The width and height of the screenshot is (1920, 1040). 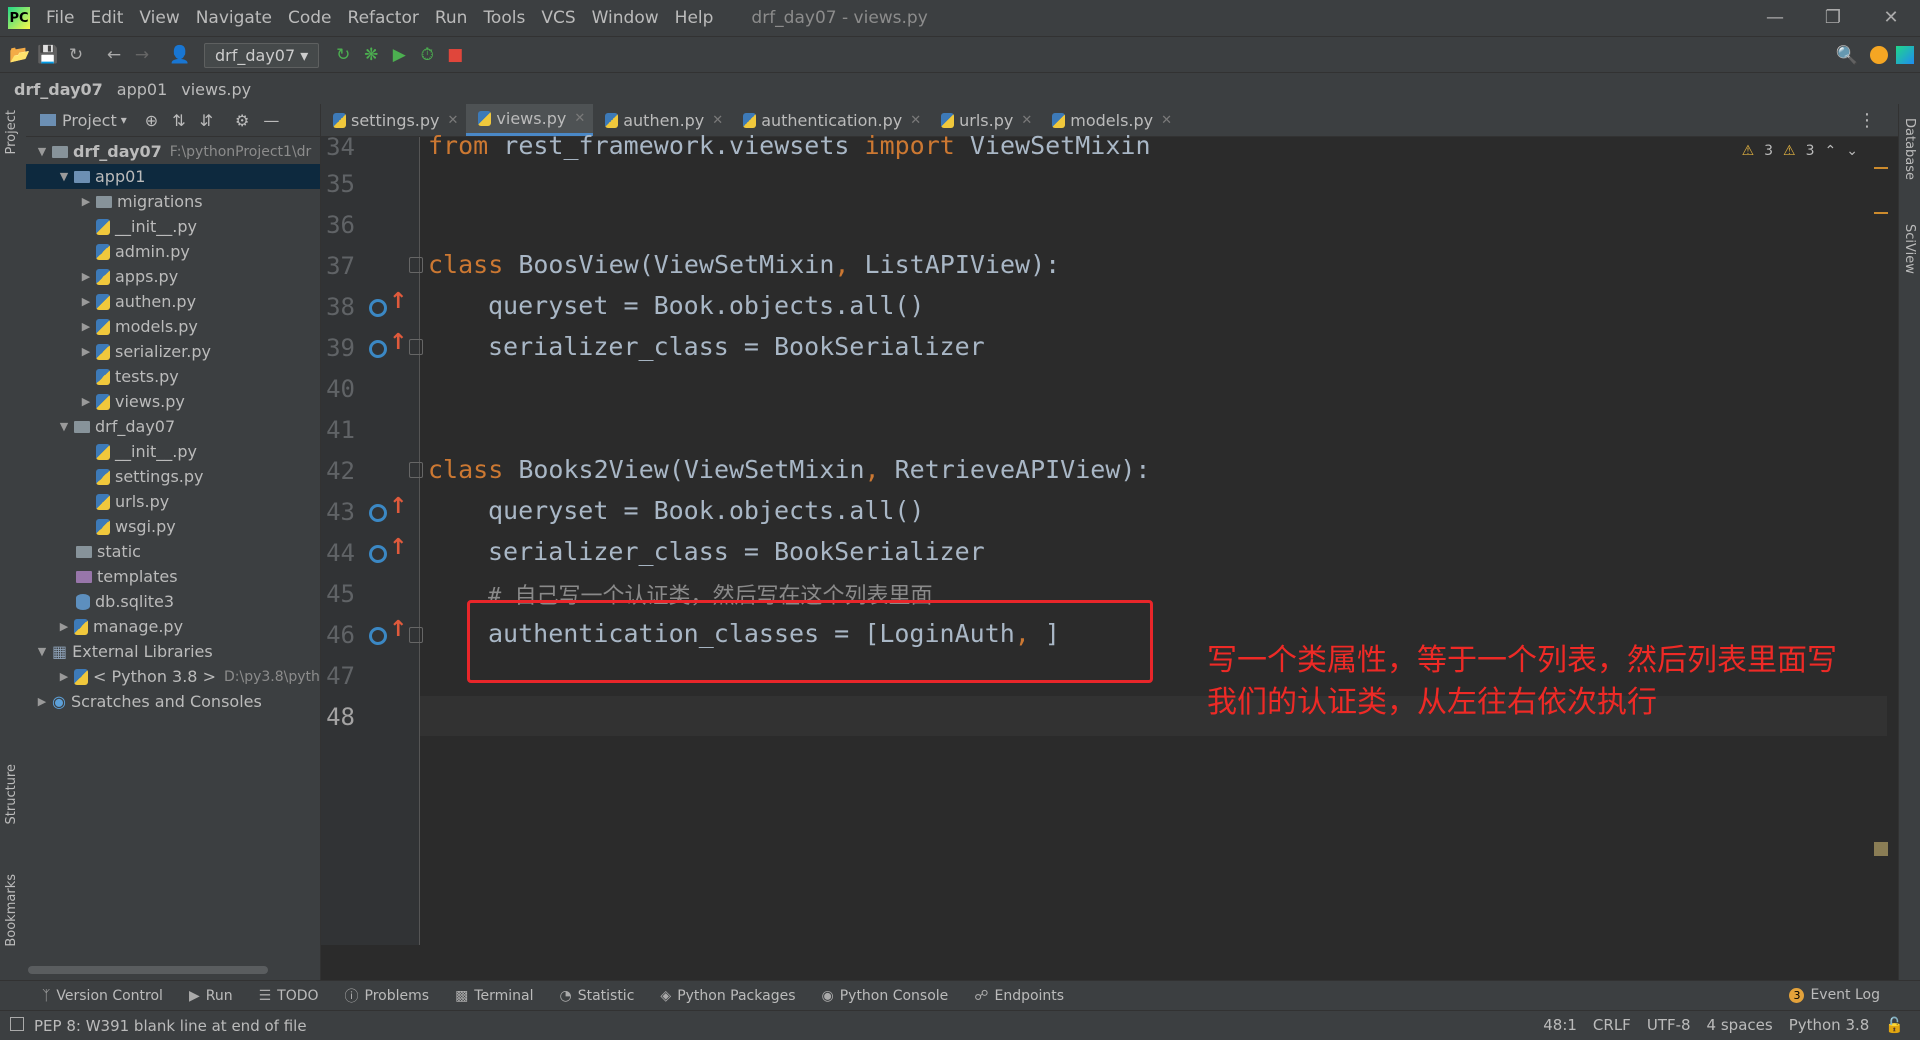 What do you see at coordinates (173, 426) in the screenshot?
I see `tree-item-drf-day07: ▼ drf_day07` at bounding box center [173, 426].